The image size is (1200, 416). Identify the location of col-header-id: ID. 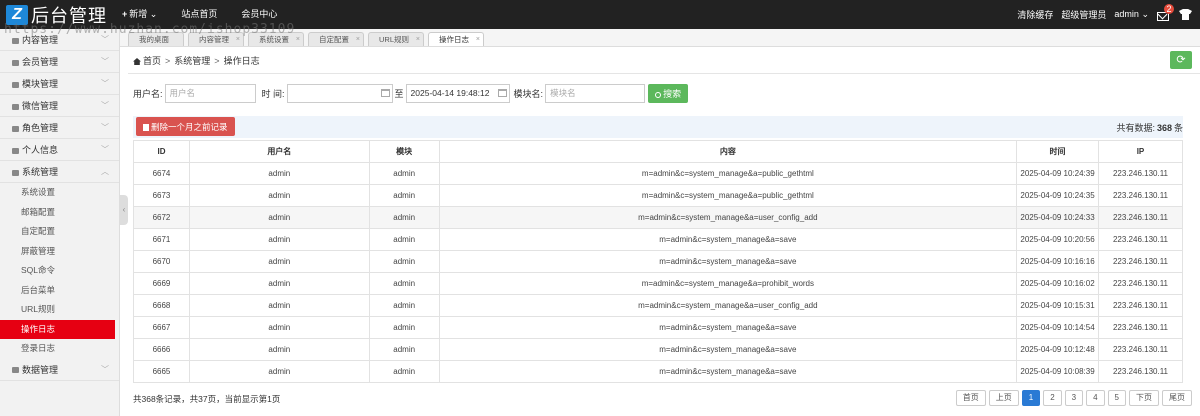
(161, 151).